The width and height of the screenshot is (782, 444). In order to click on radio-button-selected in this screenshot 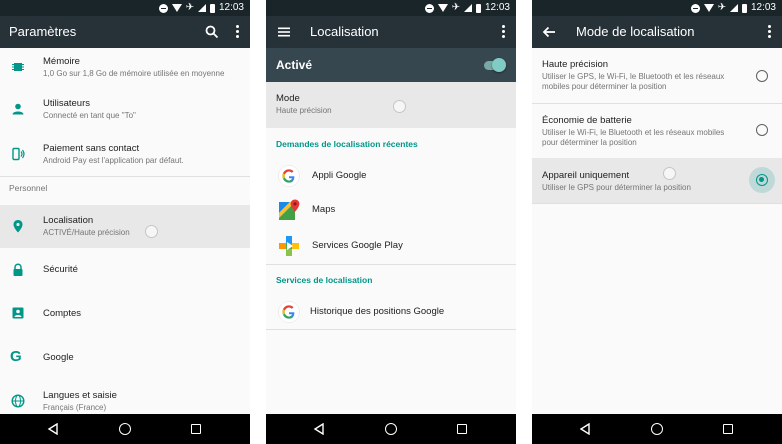, I will do `click(762, 180)`.